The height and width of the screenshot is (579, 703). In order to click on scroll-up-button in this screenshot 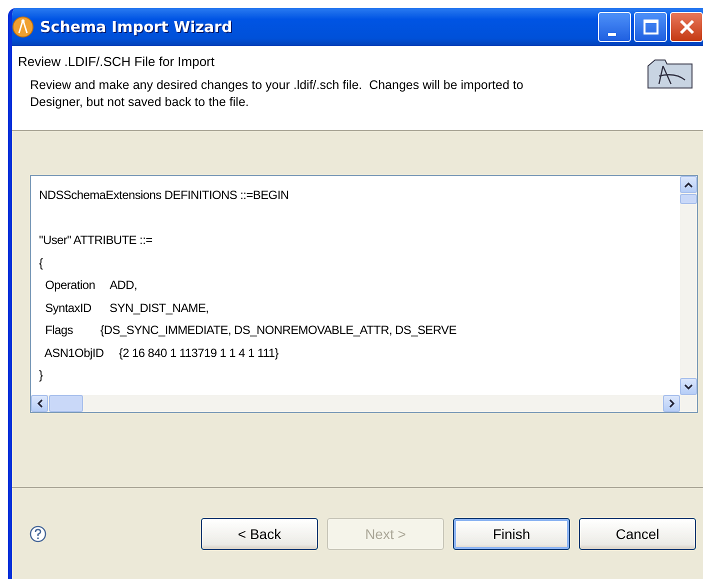, I will do `click(688, 184)`.